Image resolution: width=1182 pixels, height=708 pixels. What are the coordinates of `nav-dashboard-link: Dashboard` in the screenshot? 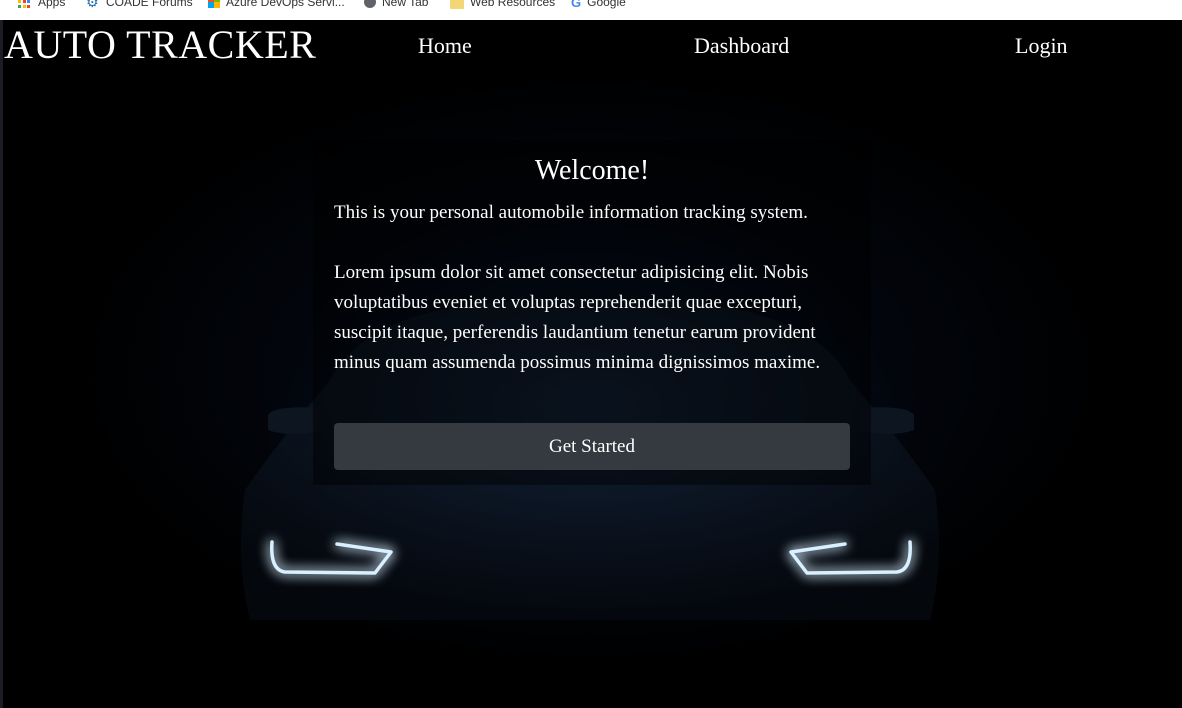 It's located at (741, 46).